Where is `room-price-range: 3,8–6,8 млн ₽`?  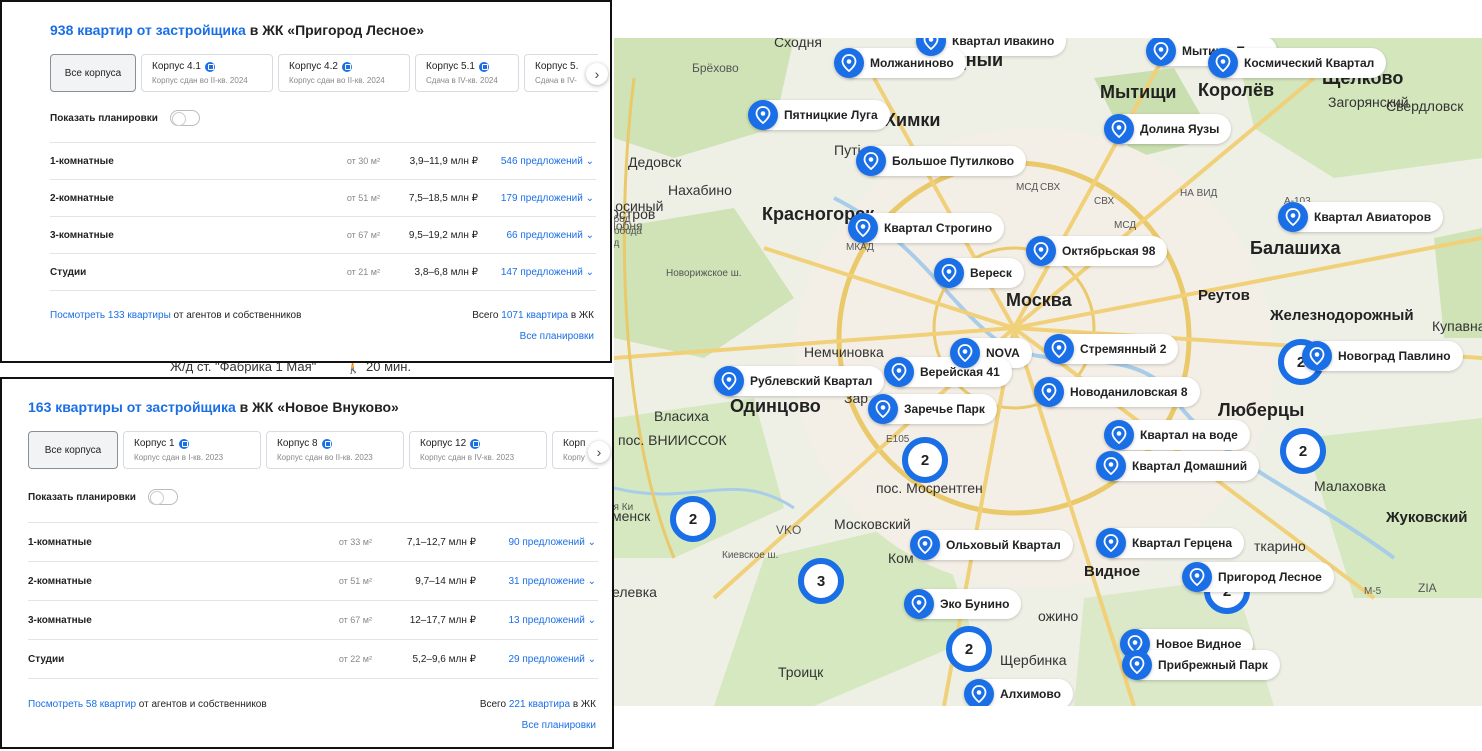 room-price-range: 3,8–6,8 млн ₽ is located at coordinates (446, 272).